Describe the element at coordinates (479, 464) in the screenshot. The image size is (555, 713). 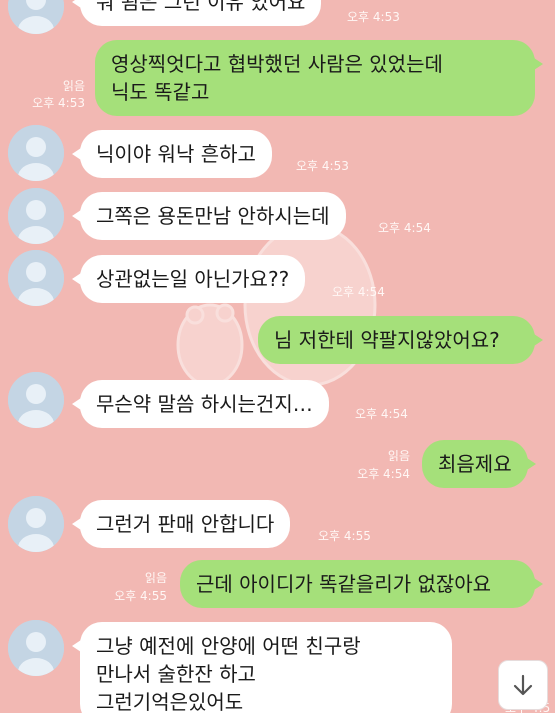
I see `message-bubble-outgoing: 최음제요` at that location.